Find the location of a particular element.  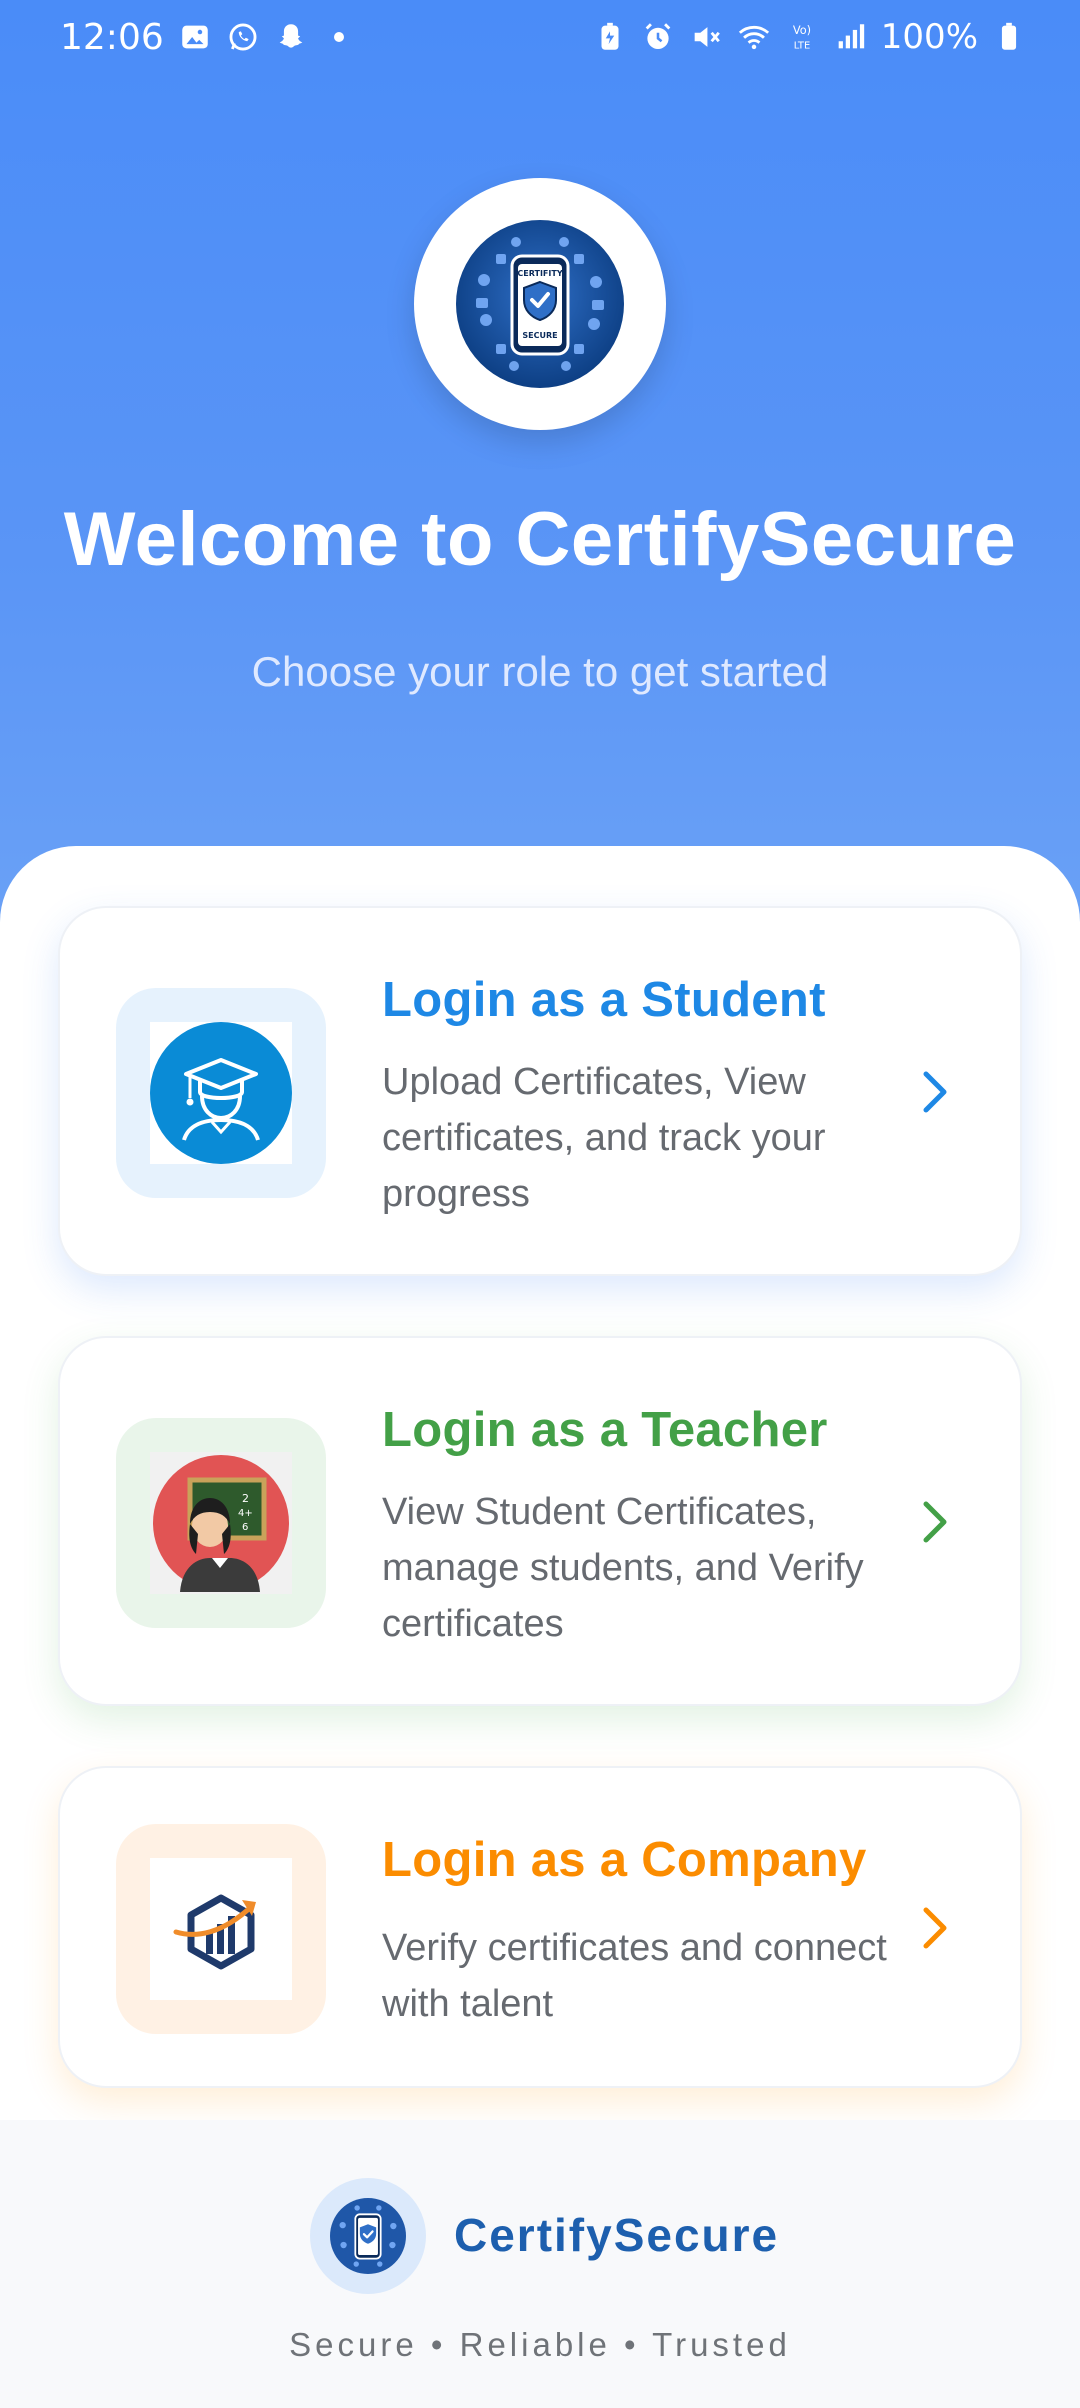

company-card-title: Login as a Company is located at coordinates (624, 1860).